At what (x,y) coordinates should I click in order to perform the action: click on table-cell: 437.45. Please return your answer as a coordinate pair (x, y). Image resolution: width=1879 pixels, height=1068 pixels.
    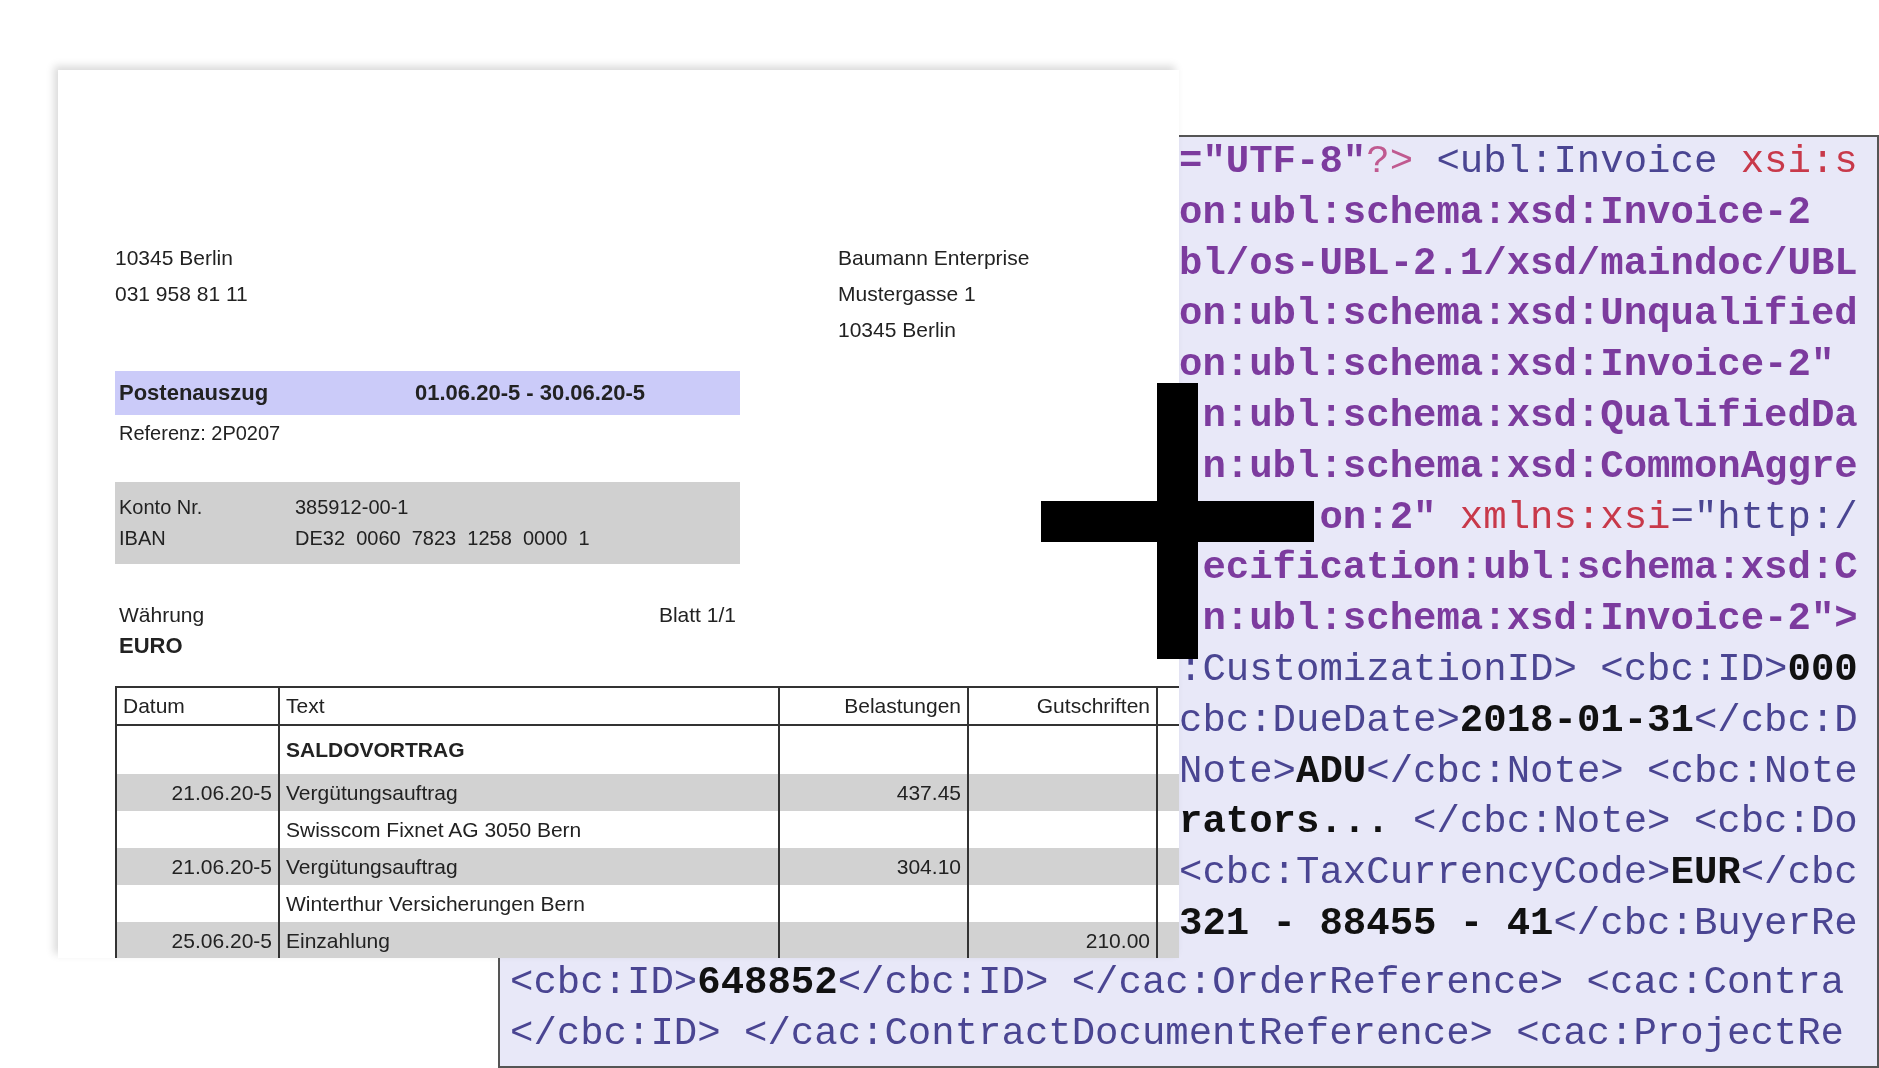
    Looking at the image, I should click on (873, 792).